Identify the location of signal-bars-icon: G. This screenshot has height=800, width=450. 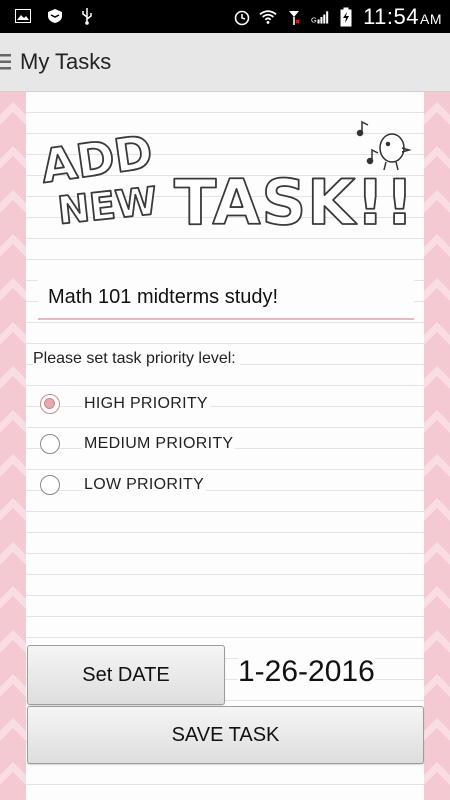
(320, 17).